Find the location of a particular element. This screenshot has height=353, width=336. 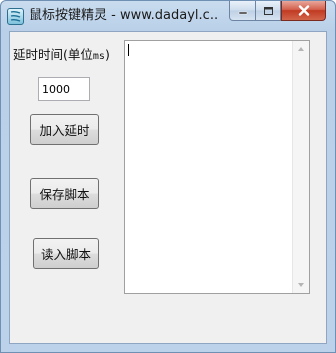

delay-label-text: 延时时间(单位 is located at coordinates (53, 54).